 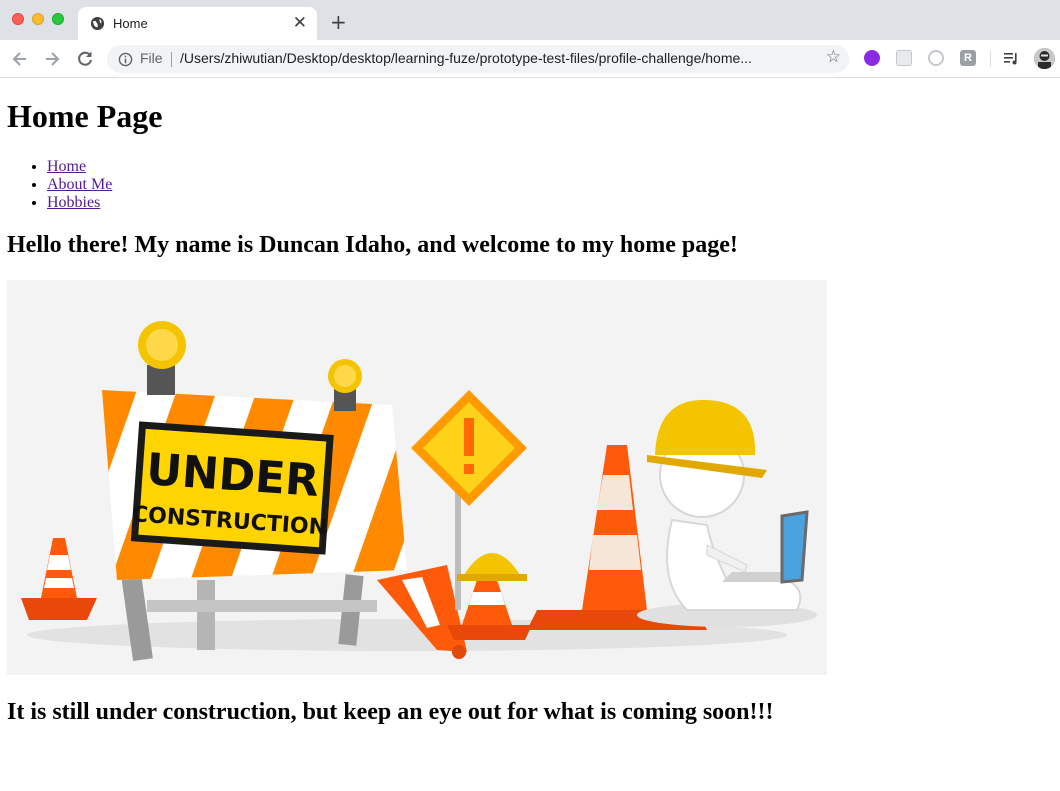 What do you see at coordinates (338, 22) in the screenshot?
I see `new-tab-icon: +` at bounding box center [338, 22].